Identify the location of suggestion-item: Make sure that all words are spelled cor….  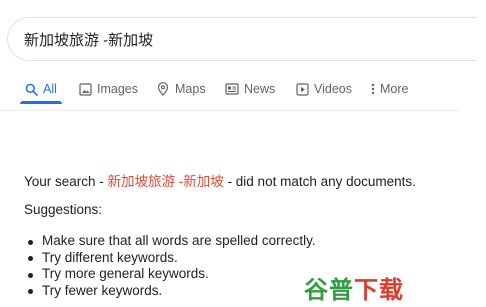
(172, 240).